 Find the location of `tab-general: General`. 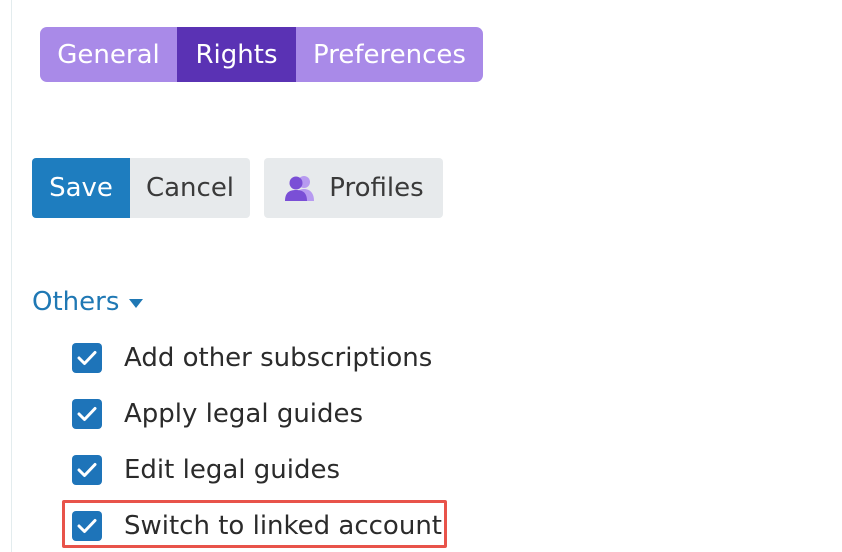

tab-general: General is located at coordinates (108, 54).